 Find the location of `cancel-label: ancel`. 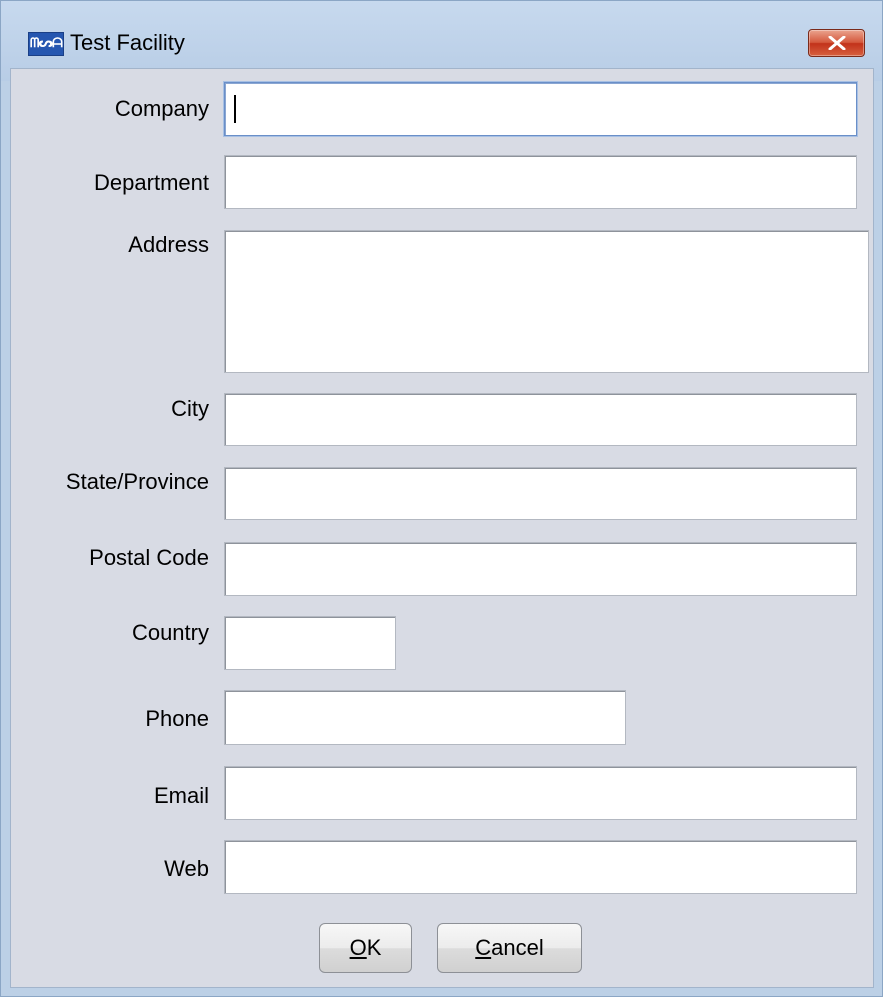

cancel-label: ancel is located at coordinates (517, 947).